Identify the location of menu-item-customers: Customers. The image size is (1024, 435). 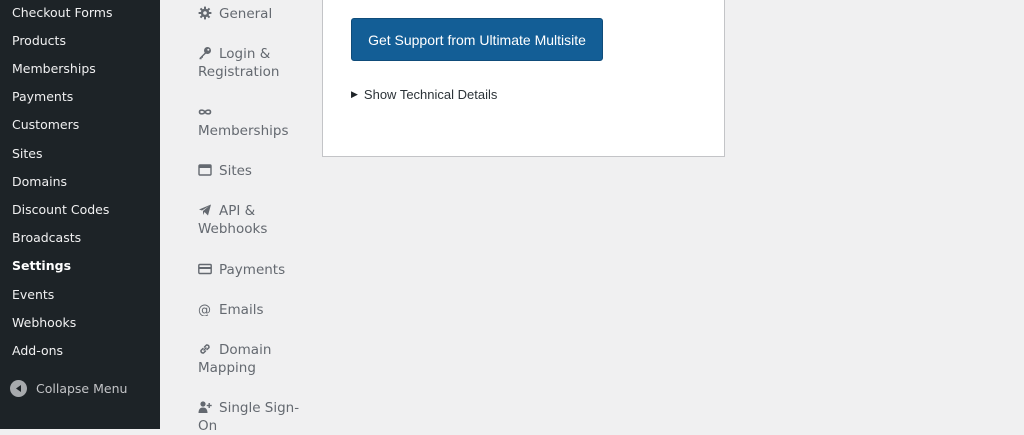
(80, 125).